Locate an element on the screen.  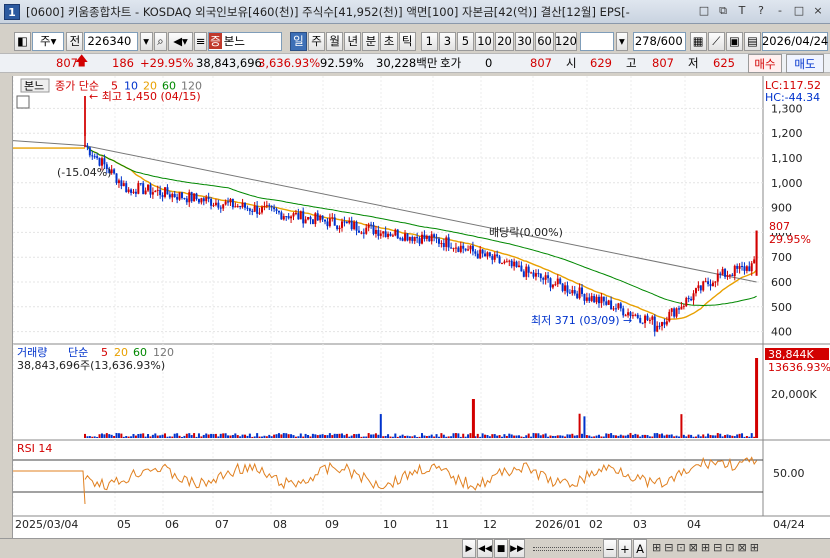
interval-3-button: 3 is located at coordinates (447, 41).